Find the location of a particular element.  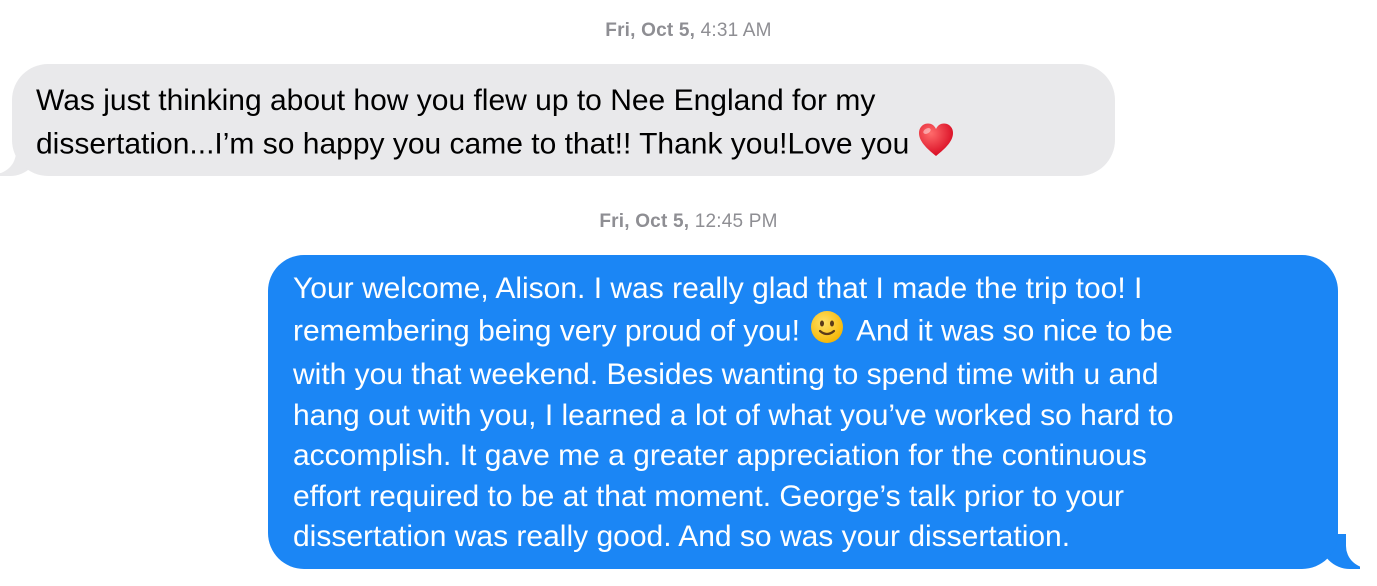

timestamp-2: Fri, Oct 5, 12:45 PM is located at coordinates (688, 222).